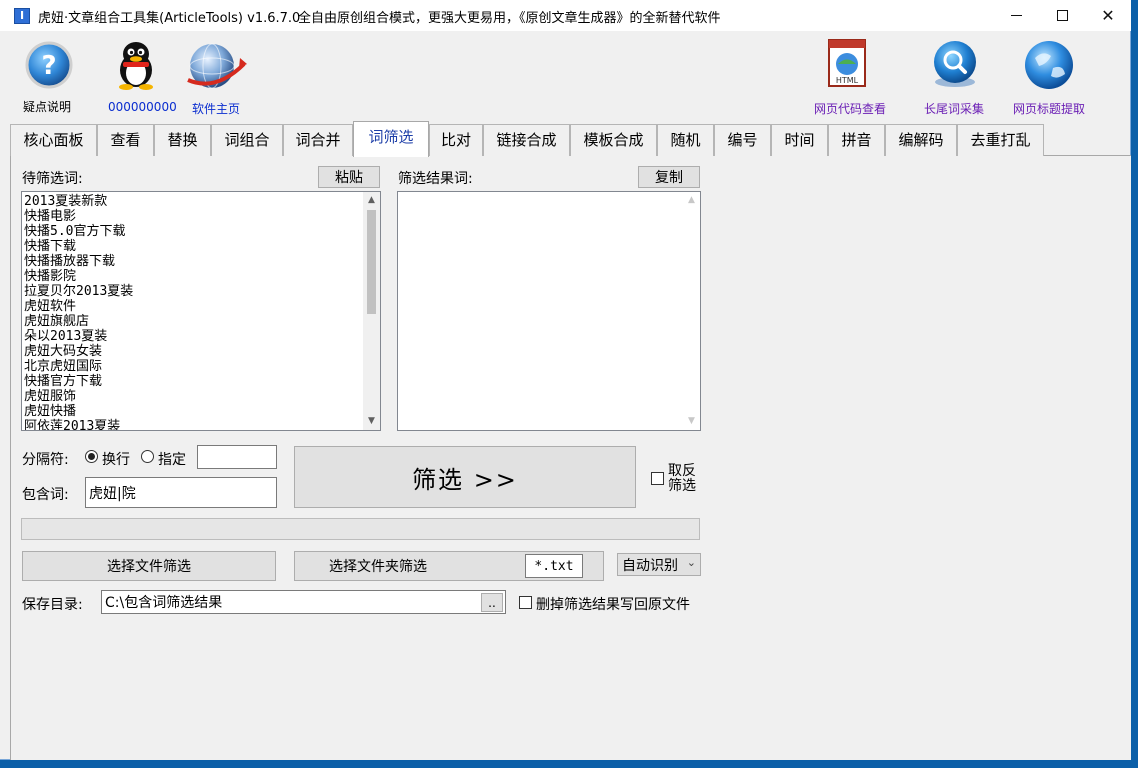 The height and width of the screenshot is (768, 1138). What do you see at coordinates (172, 460) in the screenshot?
I see `radio-custom-label: 指定` at bounding box center [172, 460].